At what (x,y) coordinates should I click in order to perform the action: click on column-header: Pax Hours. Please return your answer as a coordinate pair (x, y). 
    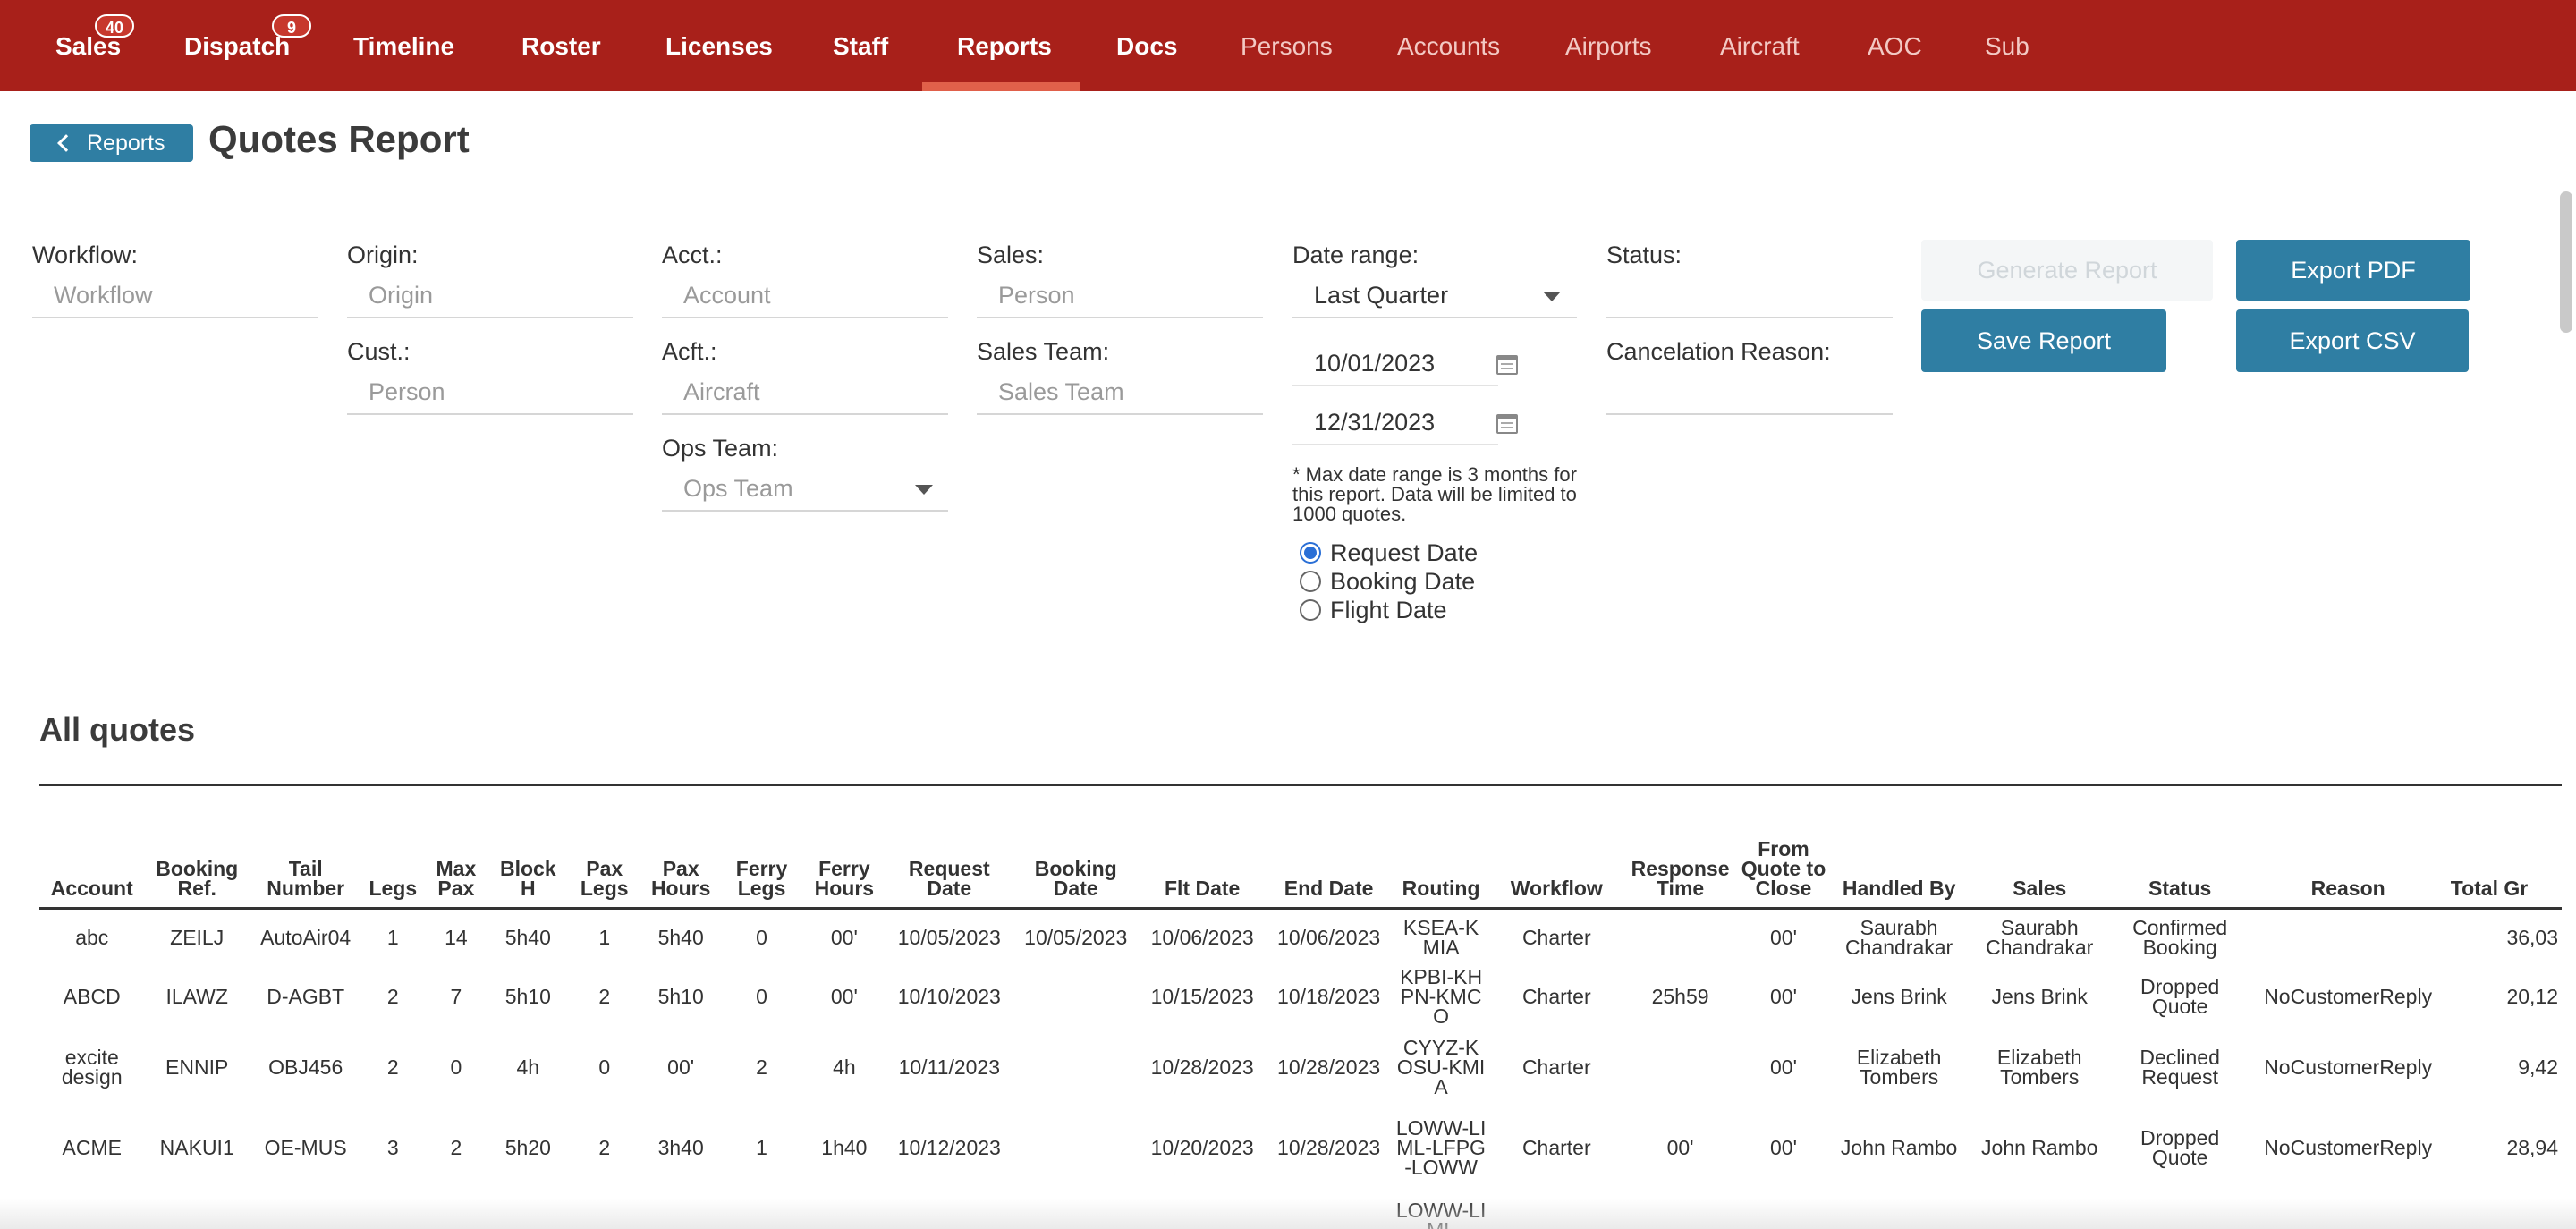
    Looking at the image, I should click on (680, 857).